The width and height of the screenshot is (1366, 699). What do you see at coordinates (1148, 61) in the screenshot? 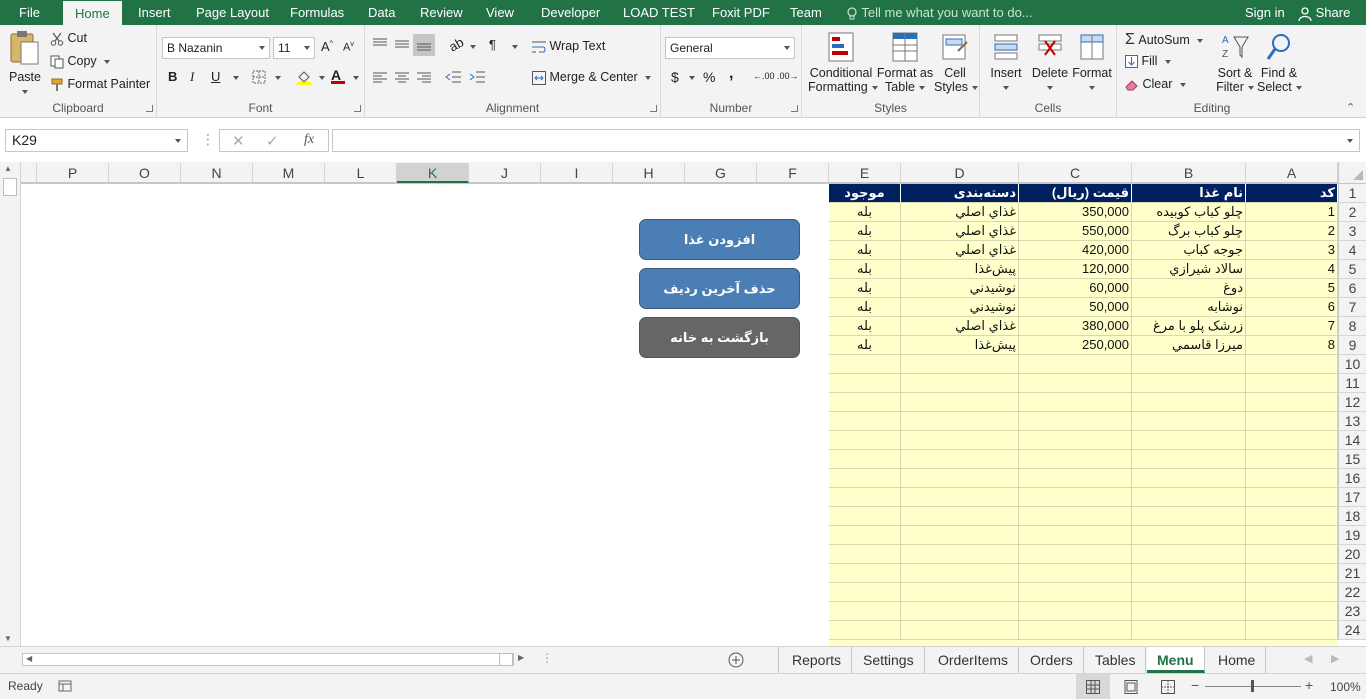
I see `fill-button: Fill` at bounding box center [1148, 61].